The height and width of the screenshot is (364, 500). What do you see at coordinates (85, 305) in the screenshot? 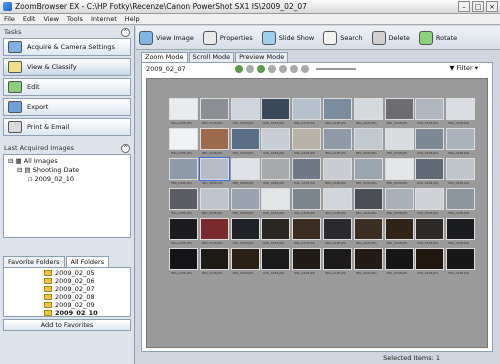
I see `folder-item: 2009_02_09` at bounding box center [85, 305].